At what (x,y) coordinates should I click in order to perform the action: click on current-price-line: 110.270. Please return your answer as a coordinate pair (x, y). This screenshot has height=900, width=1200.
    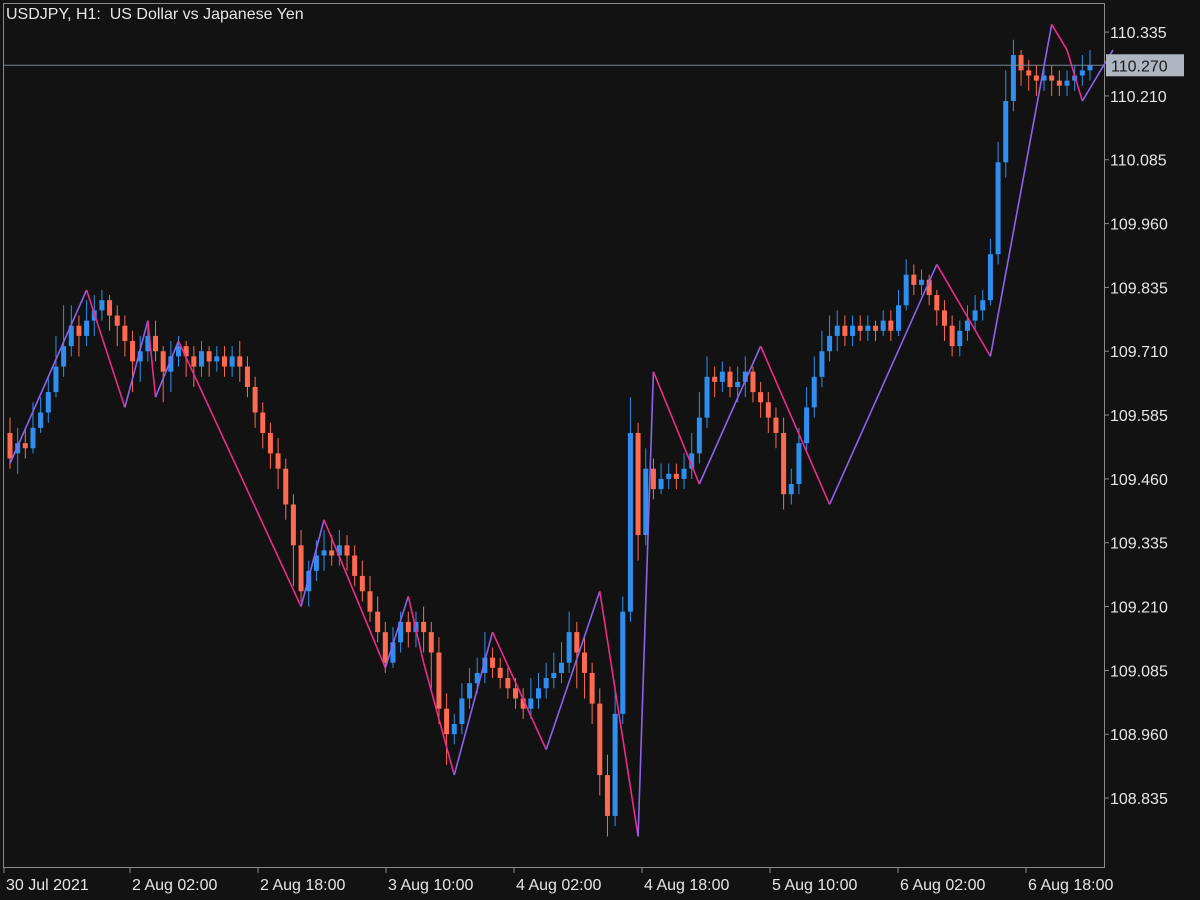
    Looking at the image, I should click on (594, 65).